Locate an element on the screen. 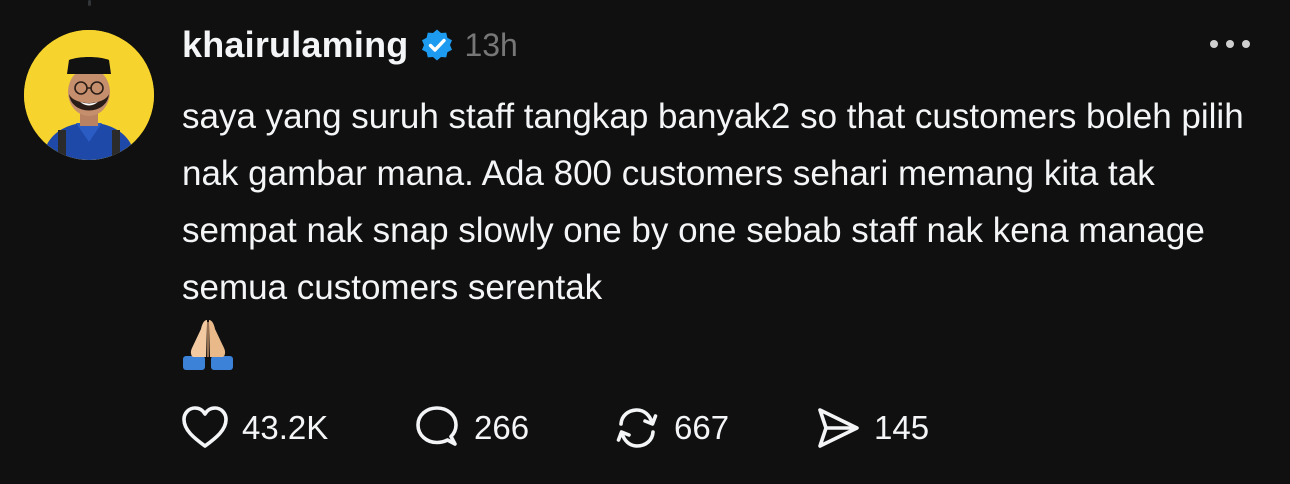 This screenshot has height=484, width=1290. share-button: 145 is located at coordinates (870, 428).